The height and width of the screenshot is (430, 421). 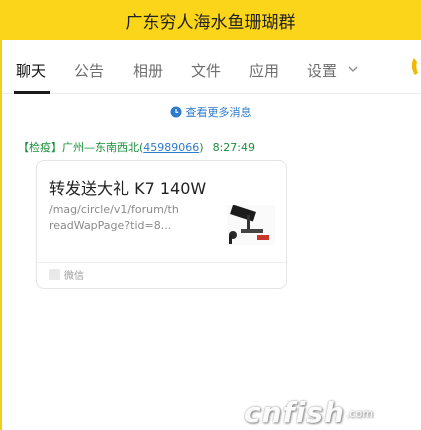 I want to click on sender-qq: 45989066, so click(x=171, y=147).